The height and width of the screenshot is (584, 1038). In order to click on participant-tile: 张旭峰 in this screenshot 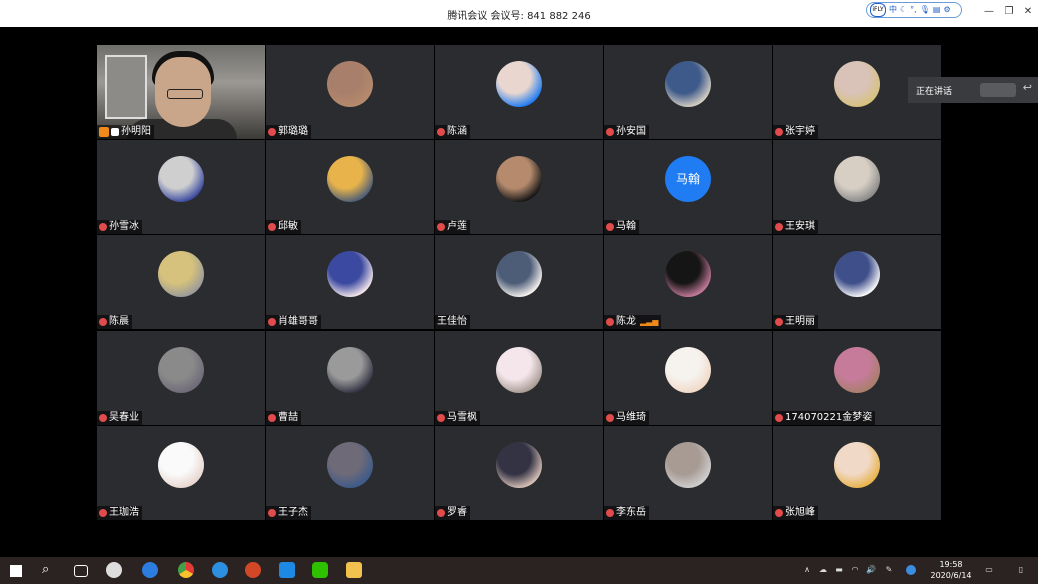, I will do `click(857, 472)`.